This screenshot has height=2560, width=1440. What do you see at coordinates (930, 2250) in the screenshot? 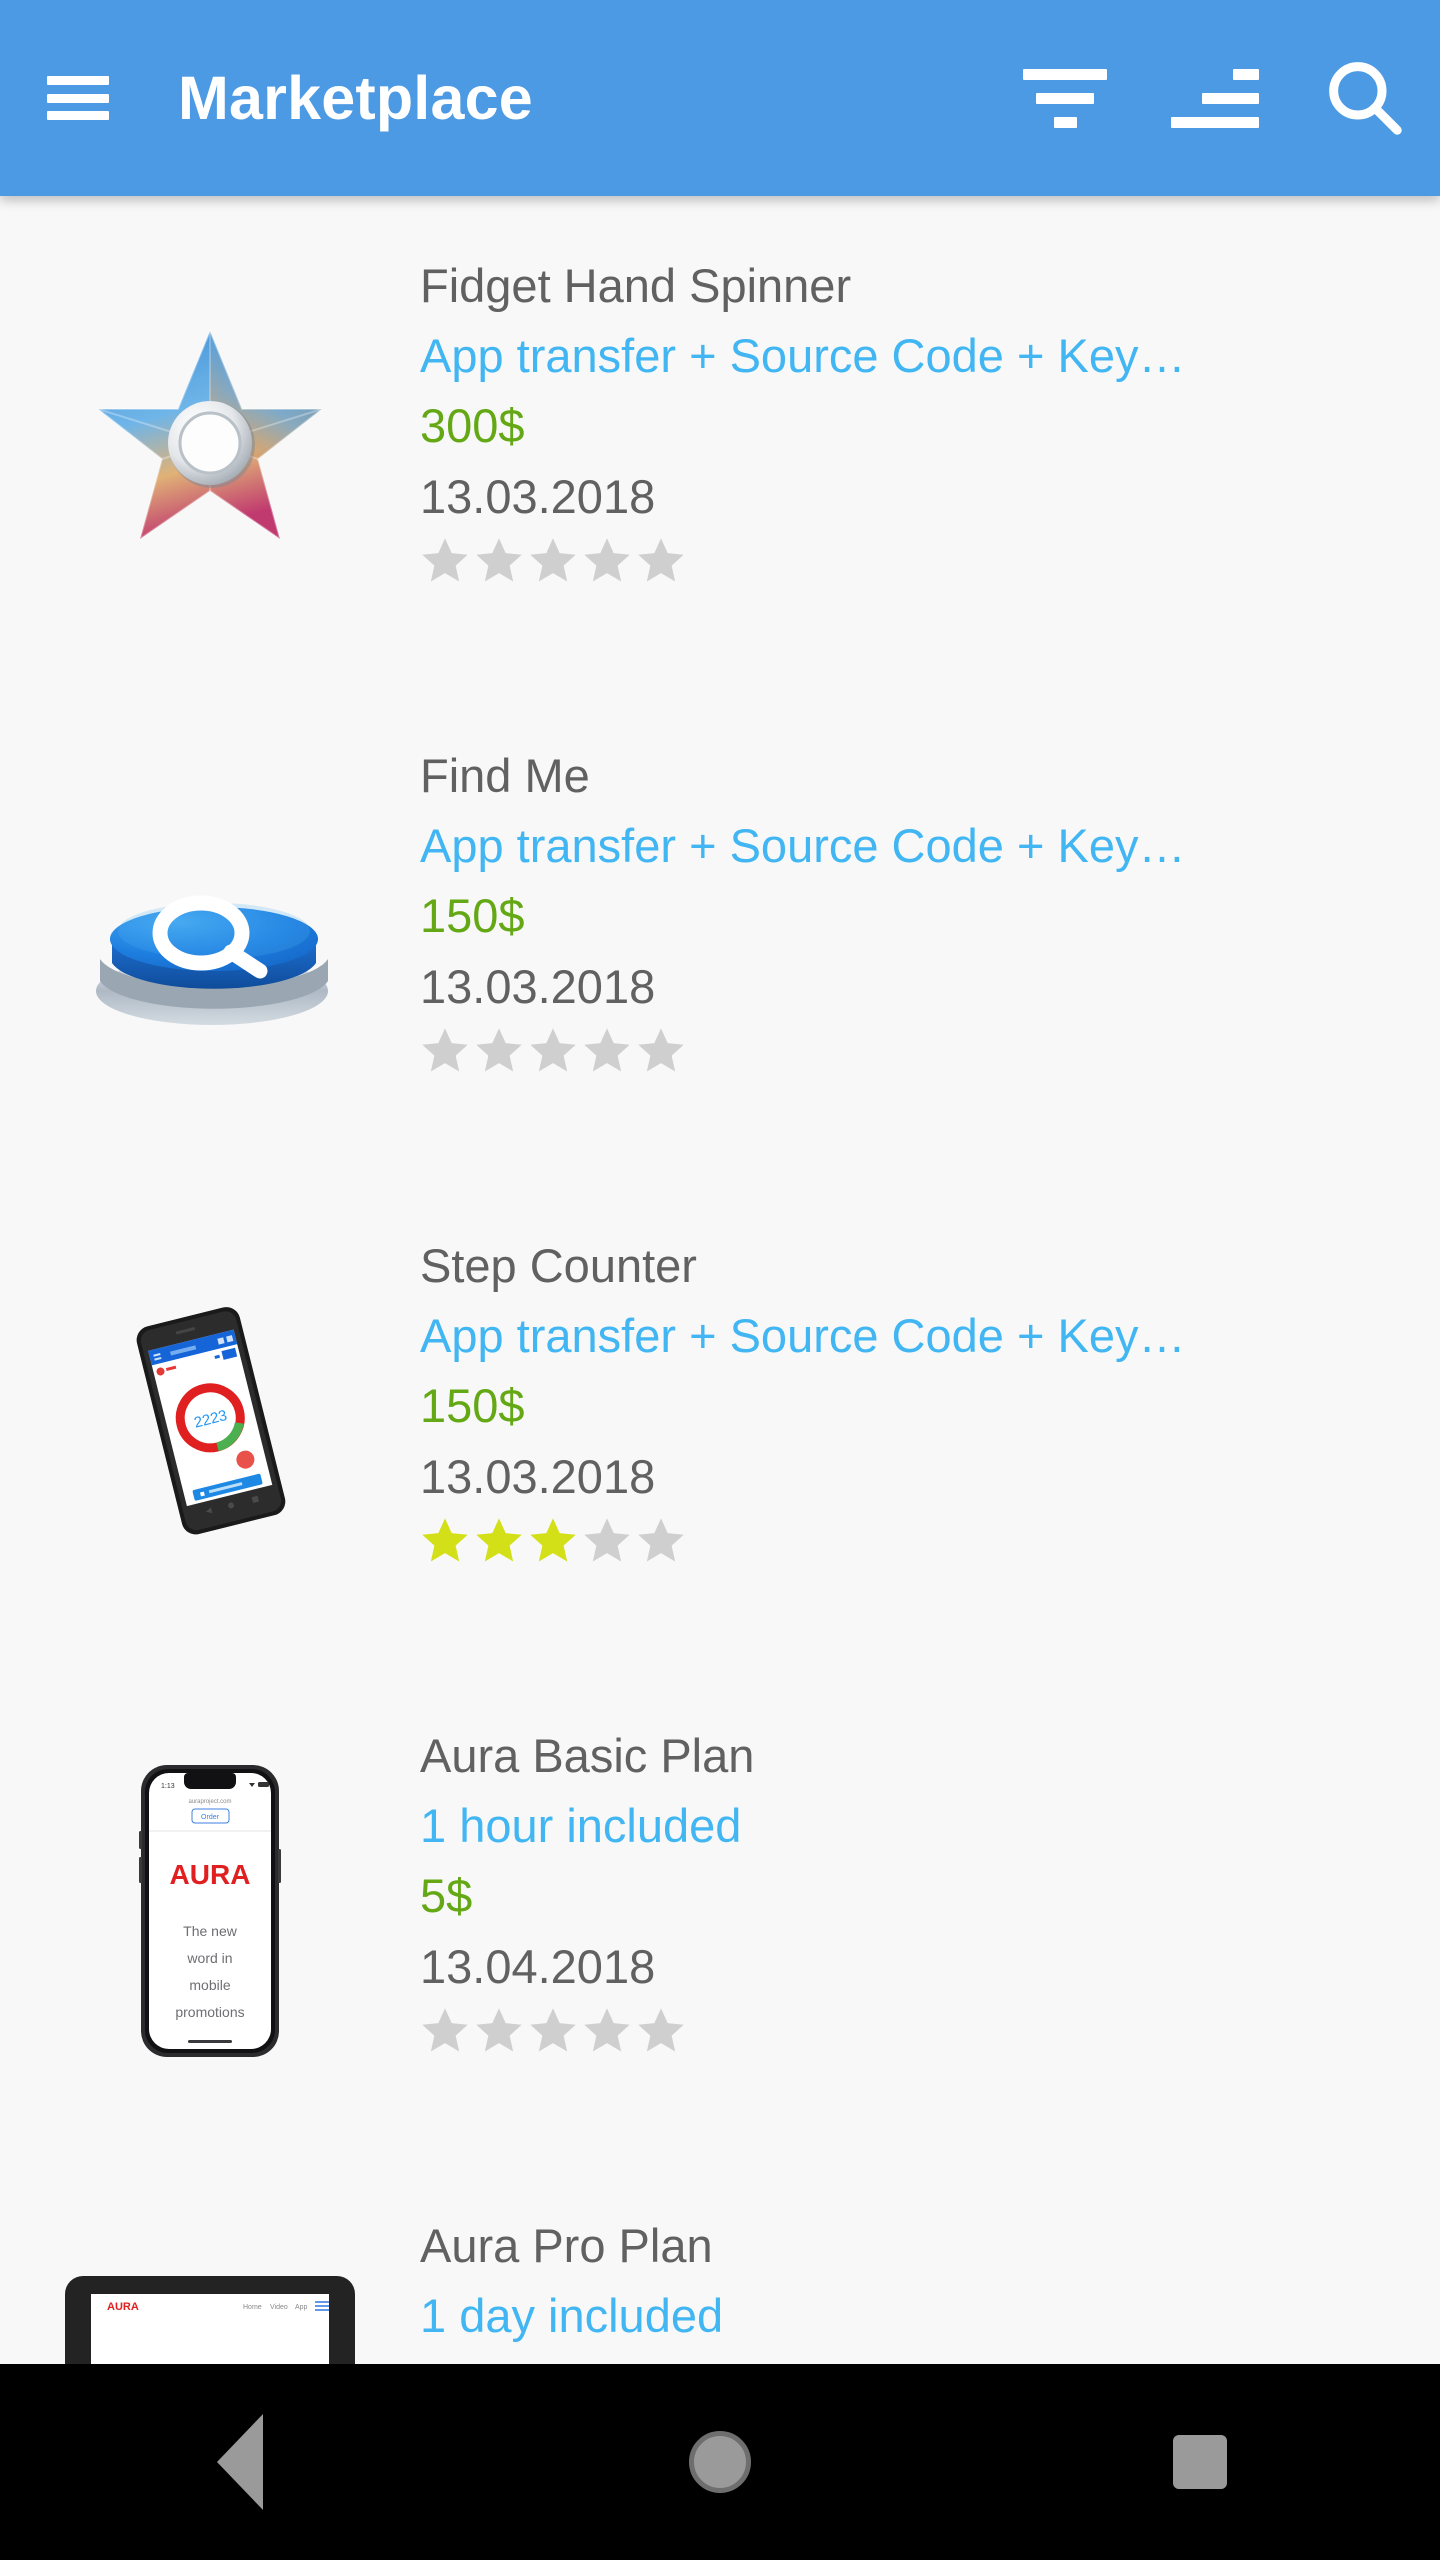
I see `product-info: Aura Pro Plan 1 day included` at bounding box center [930, 2250].